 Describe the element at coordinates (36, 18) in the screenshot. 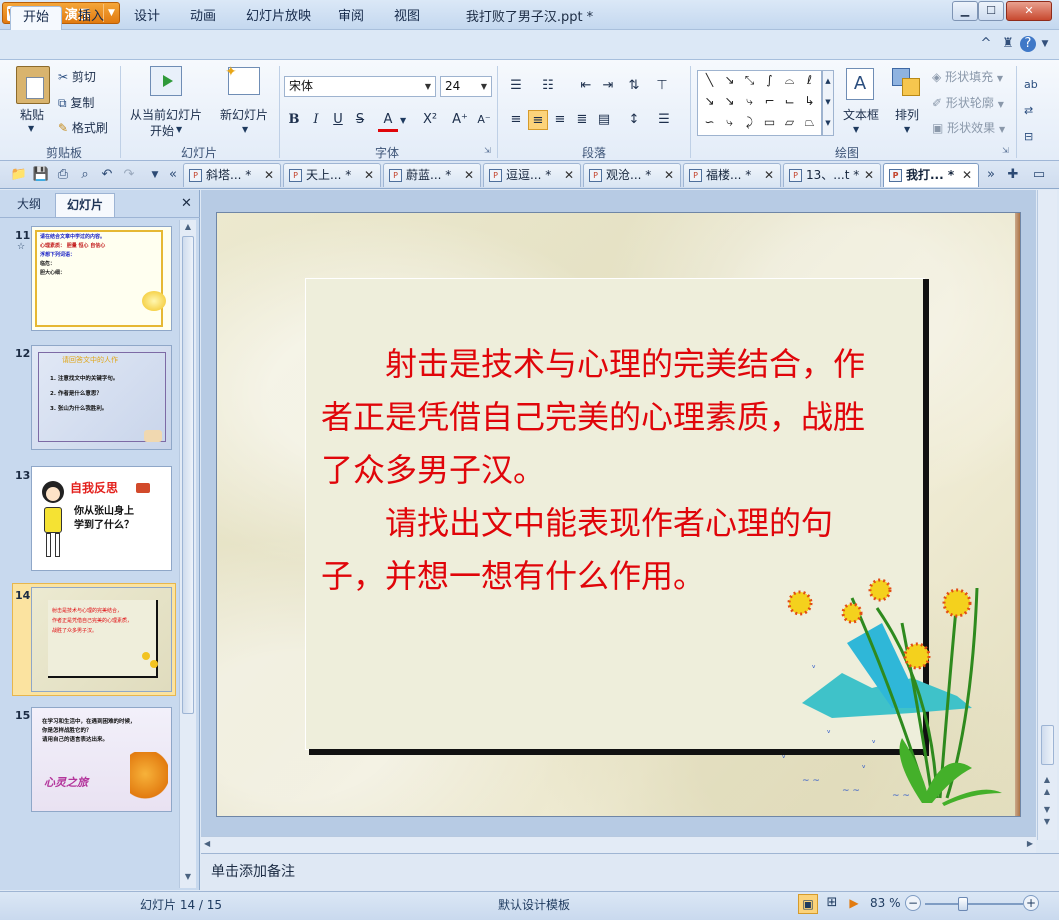

I see `tab-home: 开始` at that location.